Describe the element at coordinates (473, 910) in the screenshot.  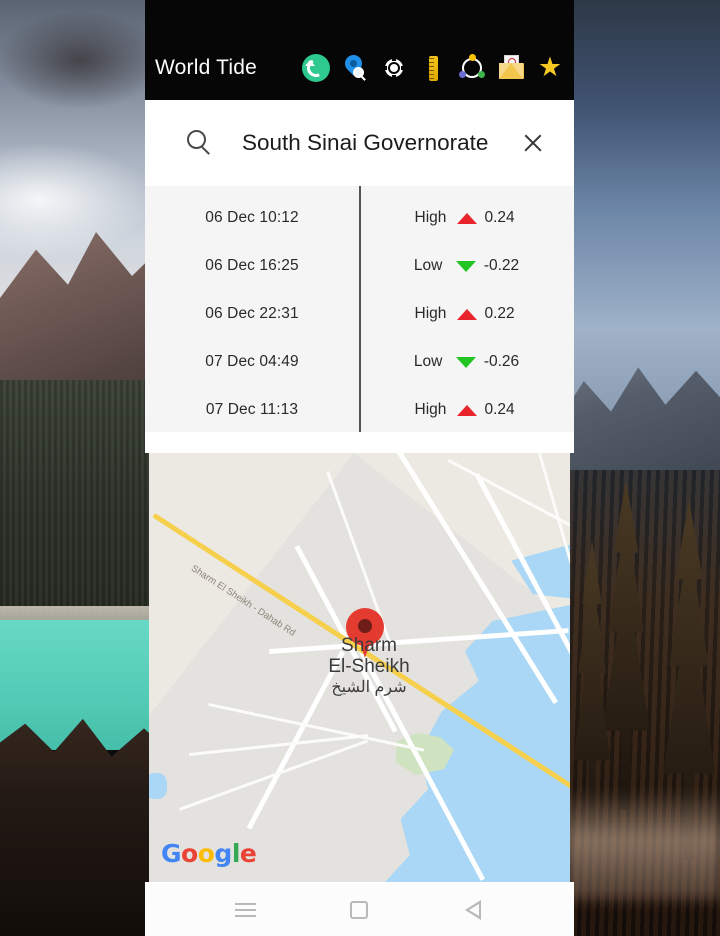
I see `back-triangle-icon` at that location.